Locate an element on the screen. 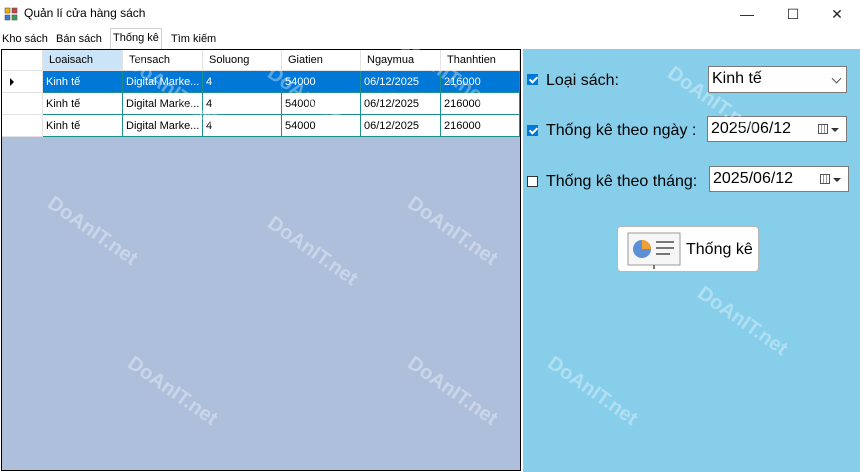 The image size is (860, 472). tab-tim-kiem: Tìm kiếm is located at coordinates (193, 39).